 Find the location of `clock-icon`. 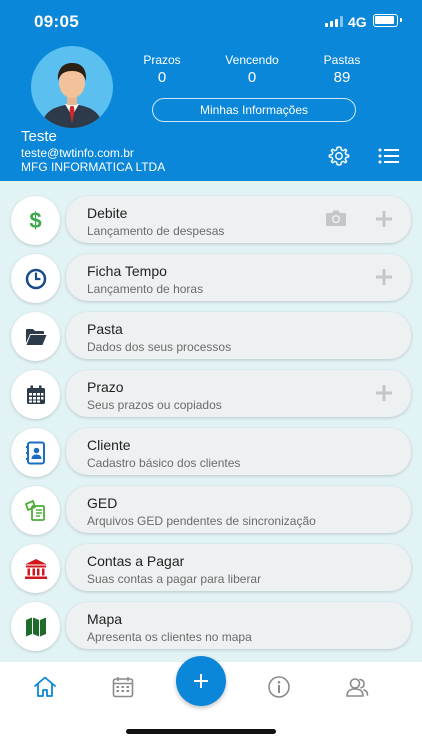

clock-icon is located at coordinates (35, 278).